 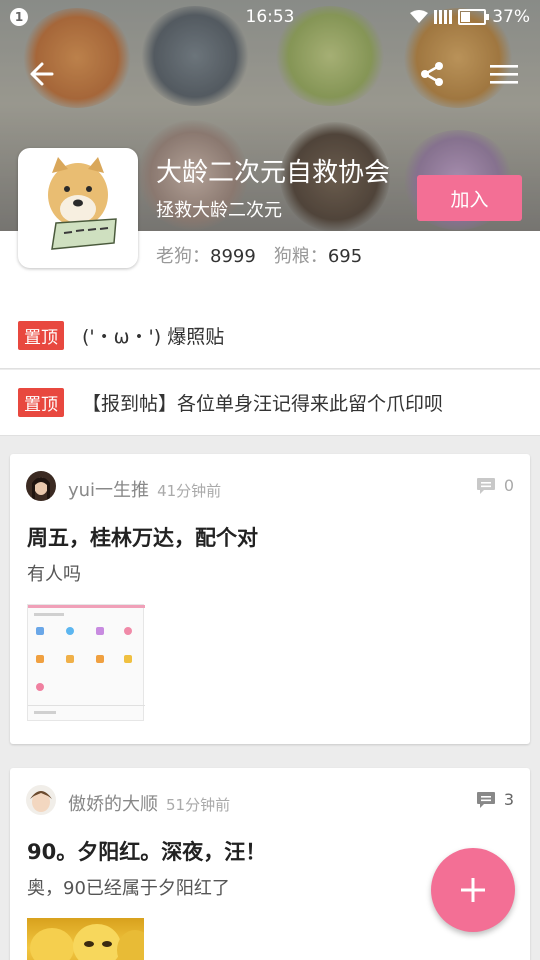 I want to click on stat-label-food: 狗粮：, so click(x=300, y=256).